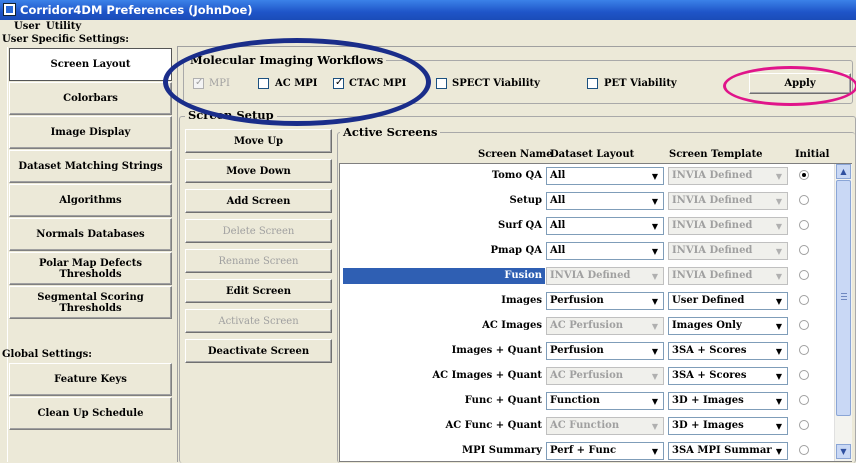  What do you see at coordinates (442, 375) in the screenshot?
I see `screen-name: AC Images + Quant` at bounding box center [442, 375].